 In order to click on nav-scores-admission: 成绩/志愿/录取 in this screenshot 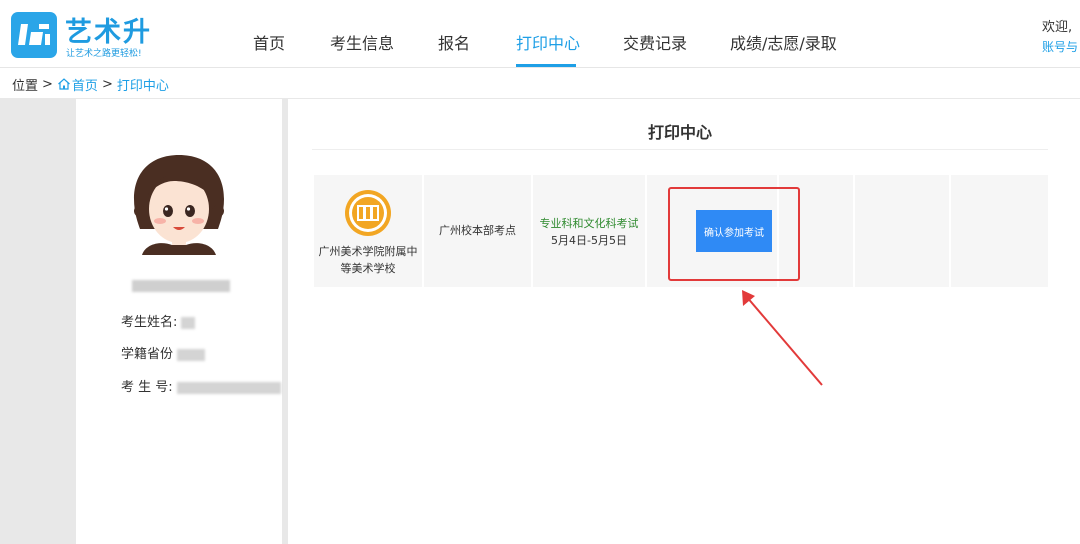, I will do `click(783, 42)`.